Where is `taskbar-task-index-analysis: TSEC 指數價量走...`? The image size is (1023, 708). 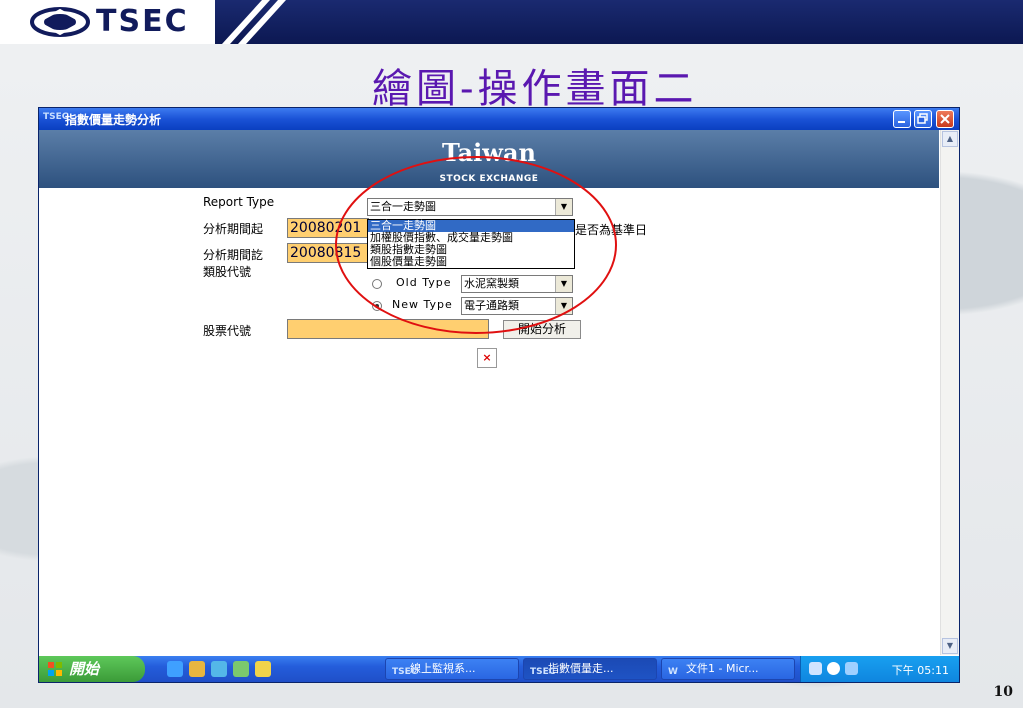
taskbar-task-index-analysis: TSEC 指數價量走... is located at coordinates (590, 669).